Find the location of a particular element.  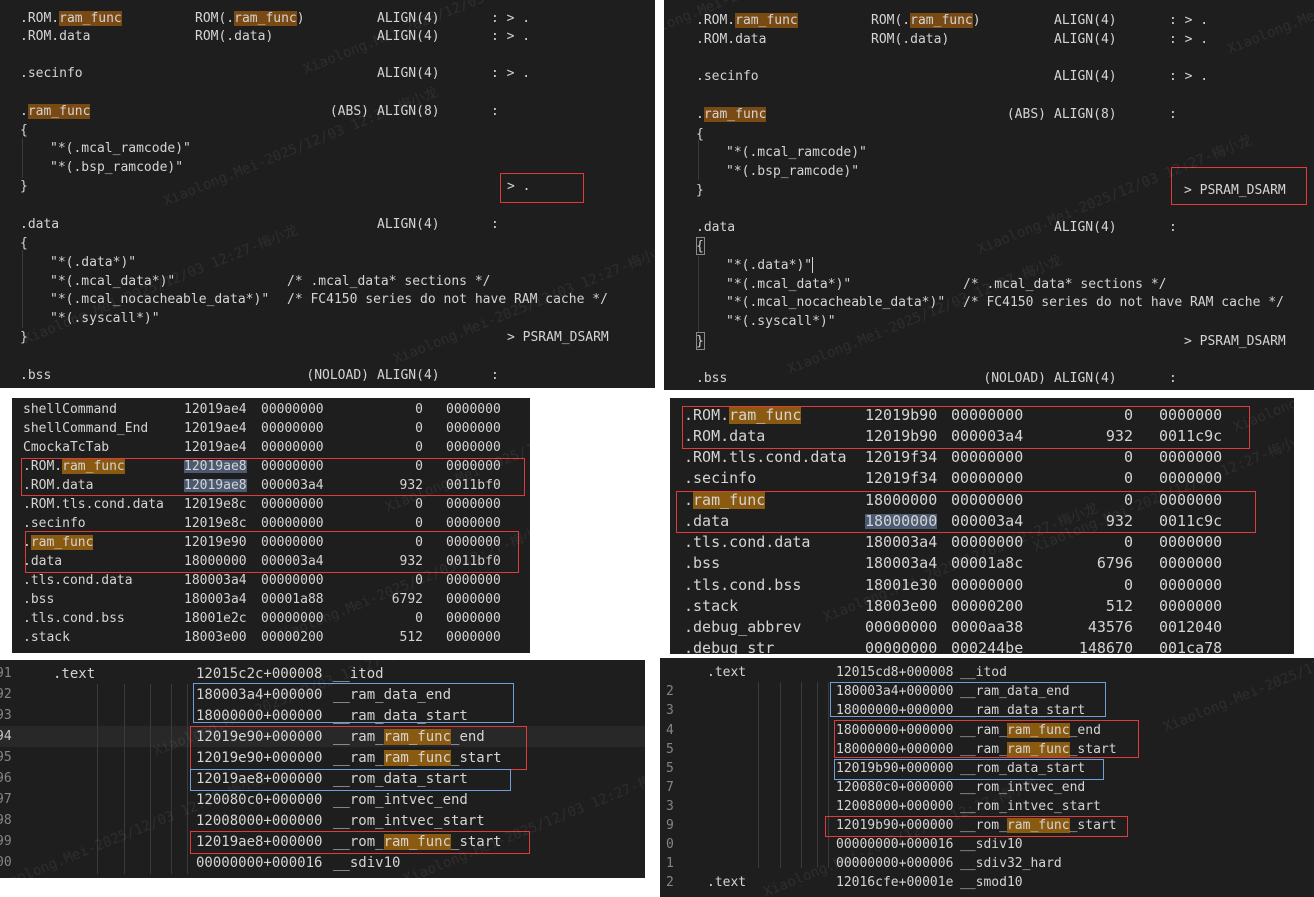

ram-func-box is located at coordinates (358, 748).